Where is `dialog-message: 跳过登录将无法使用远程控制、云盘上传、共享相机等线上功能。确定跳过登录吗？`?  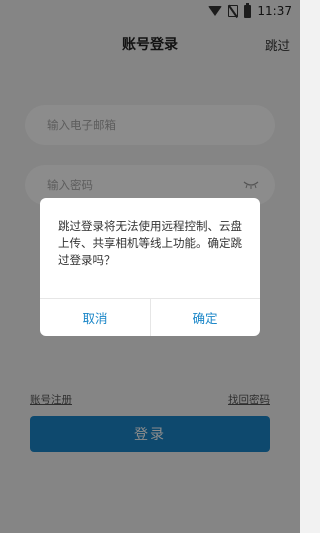
dialog-message: 跳过登录将无法使用远程控制、云盘上传、共享相机等线上功能。确定跳过登录吗？ is located at coordinates (150, 243).